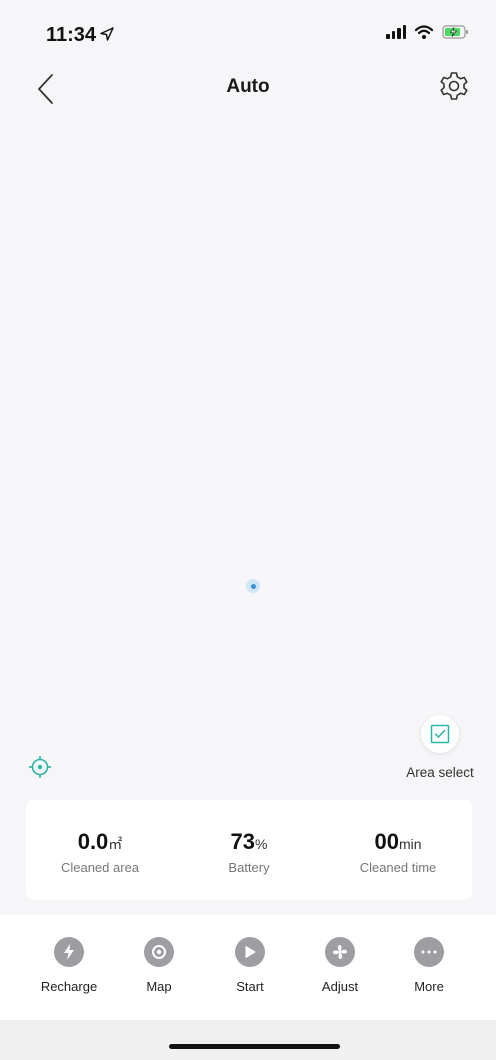 This screenshot has width=496, height=1060. Describe the element at coordinates (69, 986) in the screenshot. I see `recharge-label: Recharge` at that location.